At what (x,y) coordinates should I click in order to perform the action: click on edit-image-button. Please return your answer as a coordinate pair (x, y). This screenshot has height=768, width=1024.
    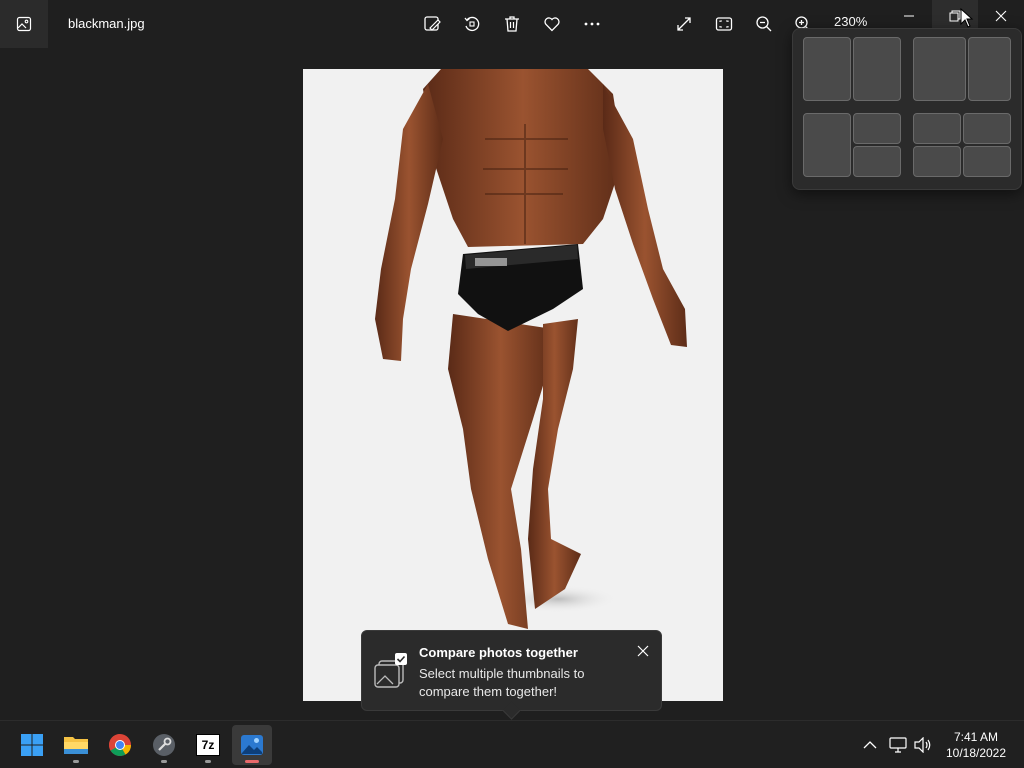
    Looking at the image, I should click on (432, 24).